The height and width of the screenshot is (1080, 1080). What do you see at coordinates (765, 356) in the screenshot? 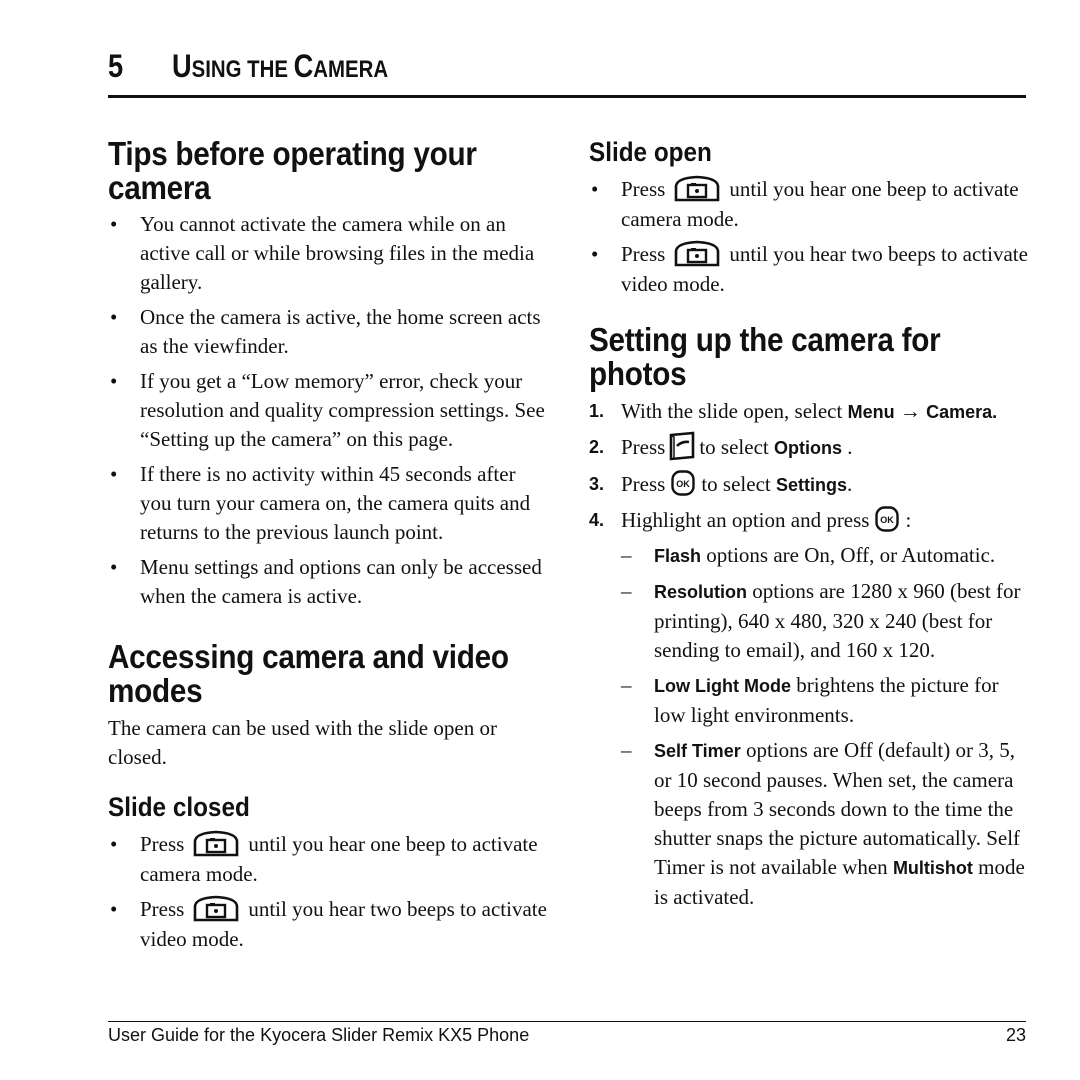
I see `setup-heading: Setting up the camera for photos` at bounding box center [765, 356].